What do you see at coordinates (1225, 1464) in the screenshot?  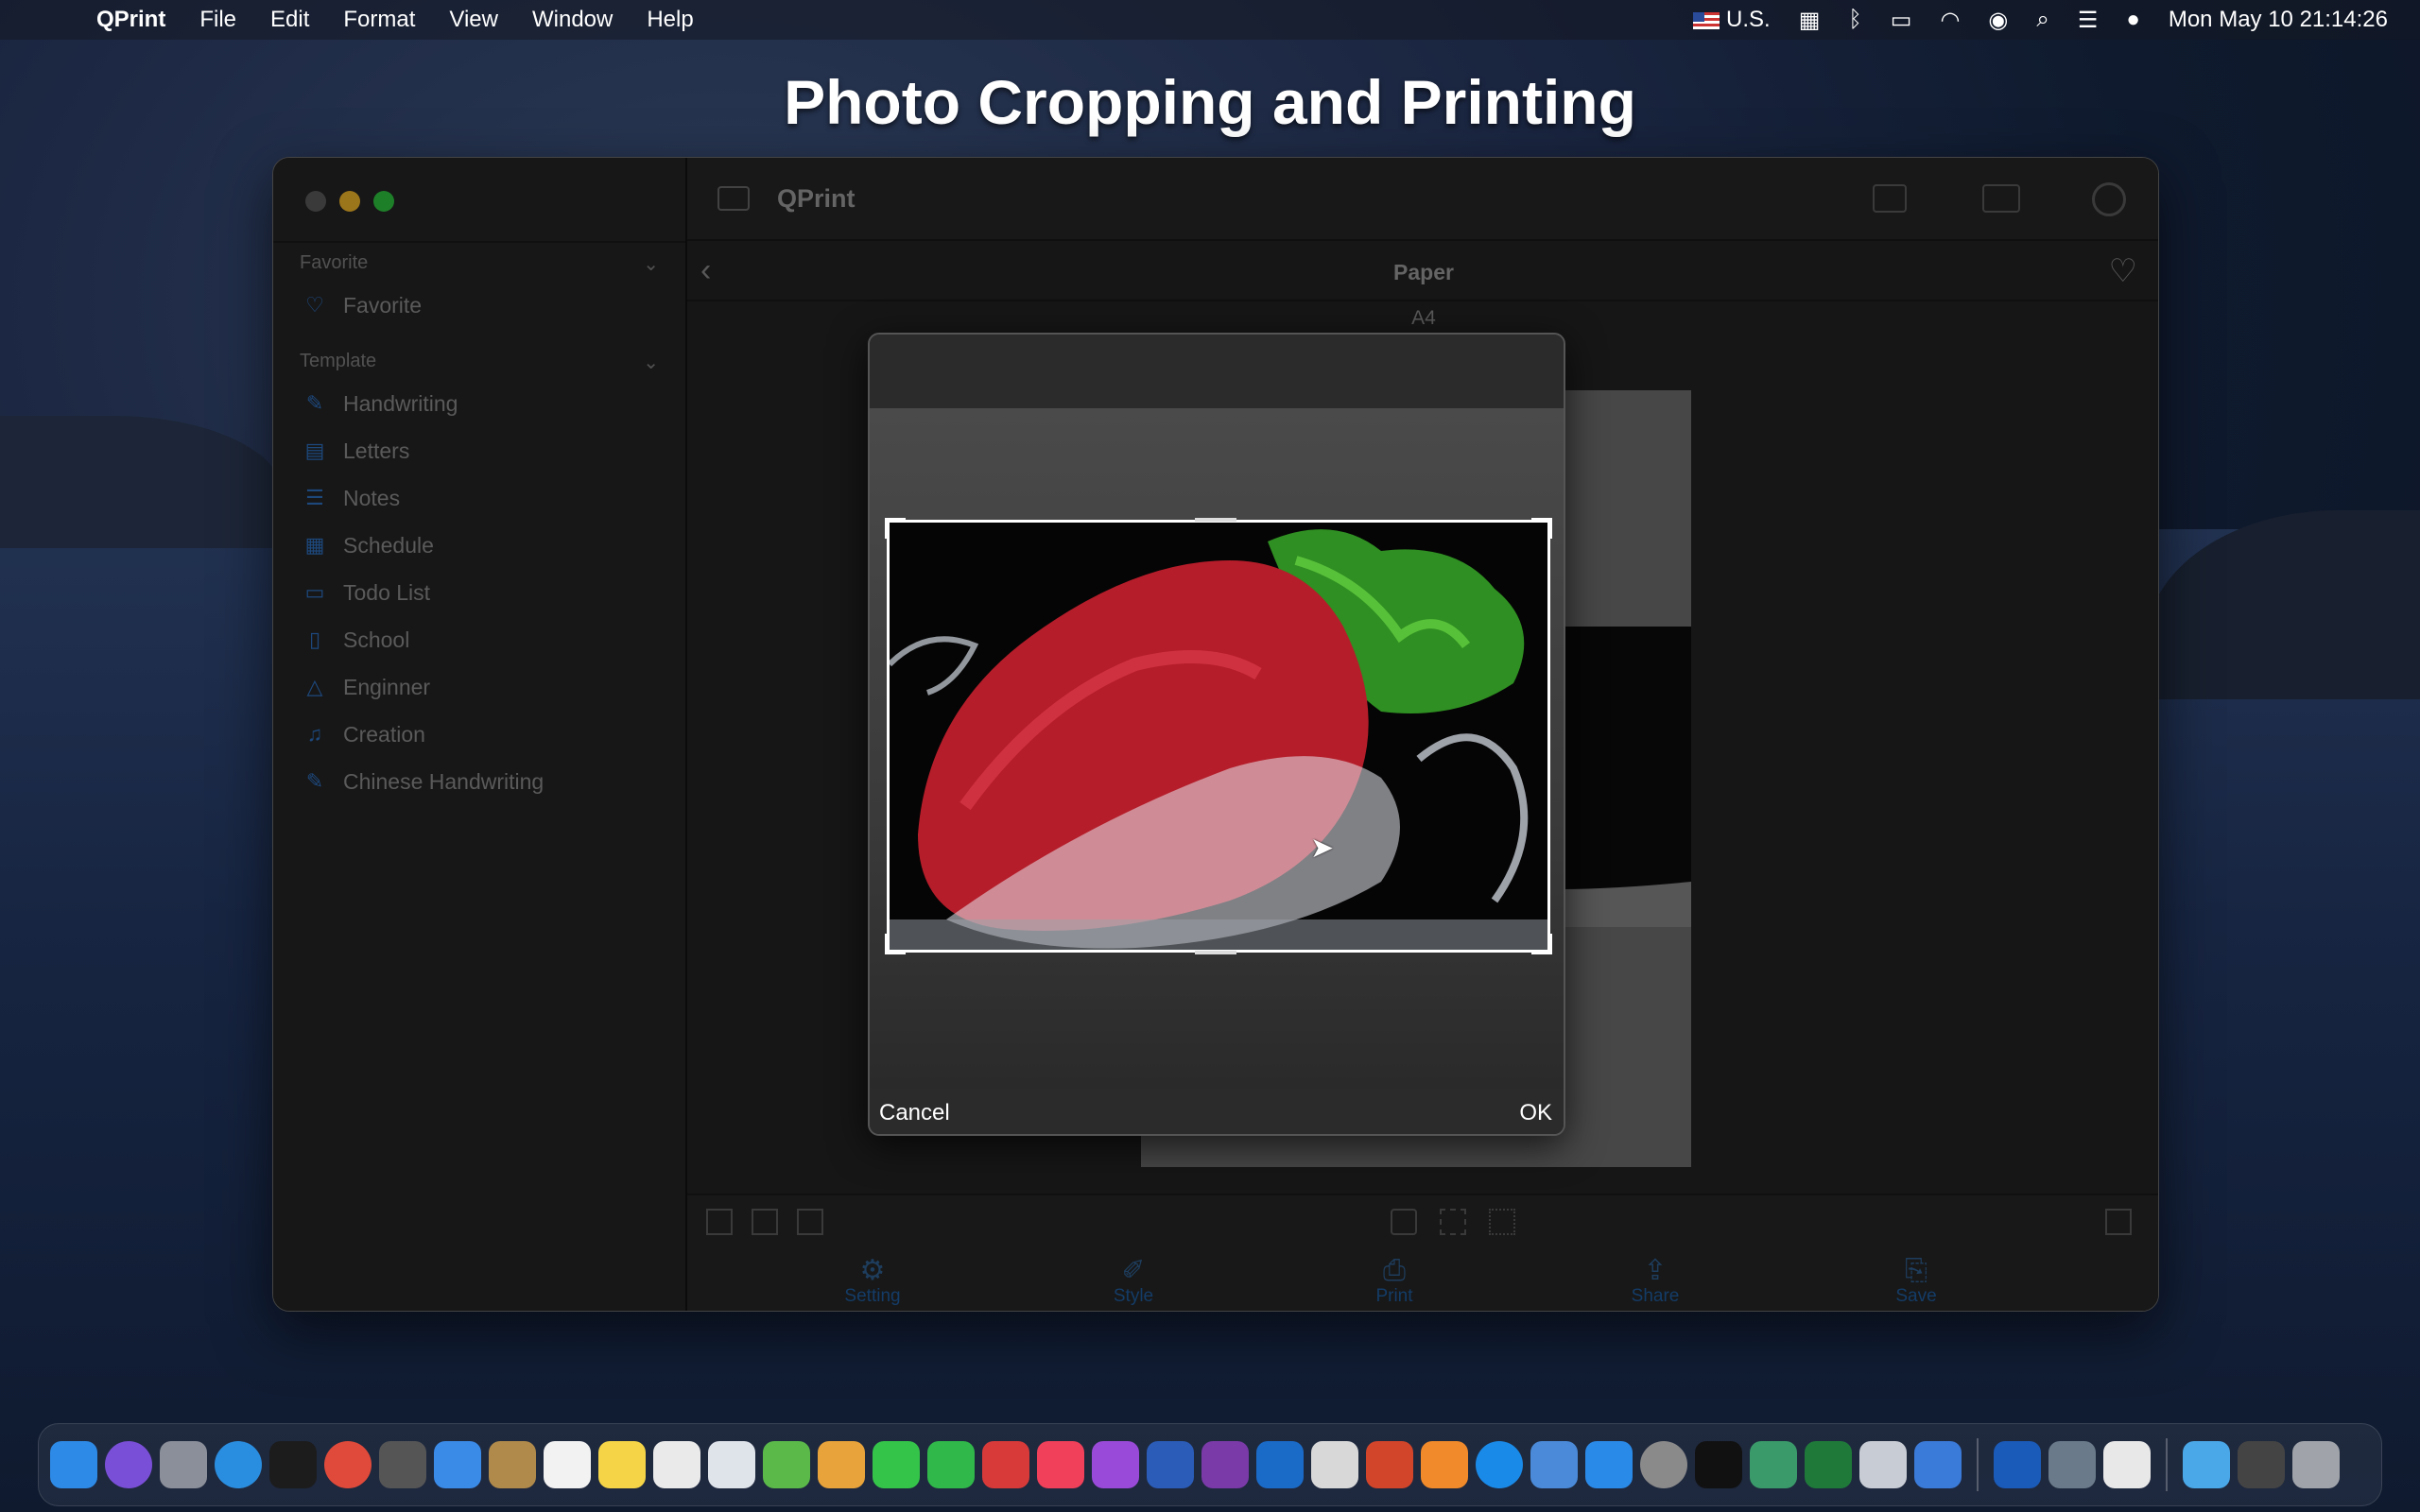 I see `onenote-icon` at bounding box center [1225, 1464].